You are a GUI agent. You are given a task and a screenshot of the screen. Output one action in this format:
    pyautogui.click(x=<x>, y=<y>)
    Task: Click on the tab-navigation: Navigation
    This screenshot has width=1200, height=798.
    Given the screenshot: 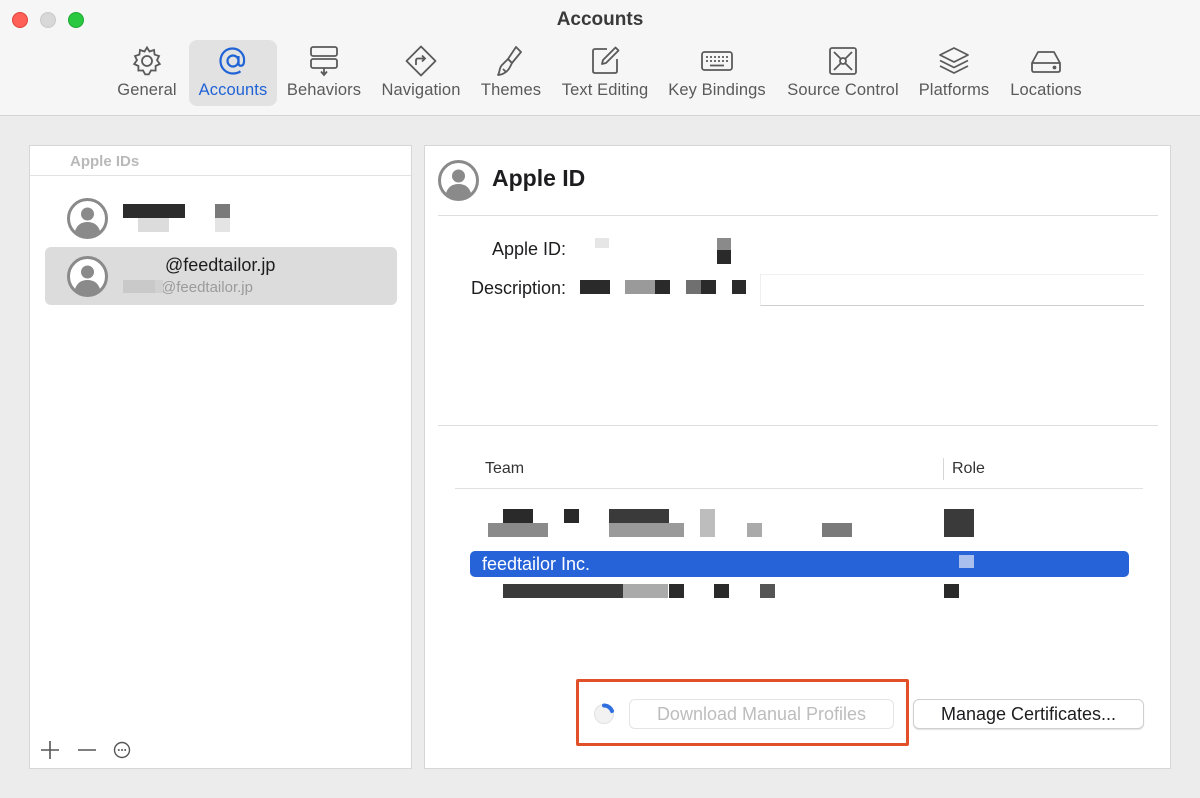 What is the action you would take?
    pyautogui.click(x=421, y=73)
    